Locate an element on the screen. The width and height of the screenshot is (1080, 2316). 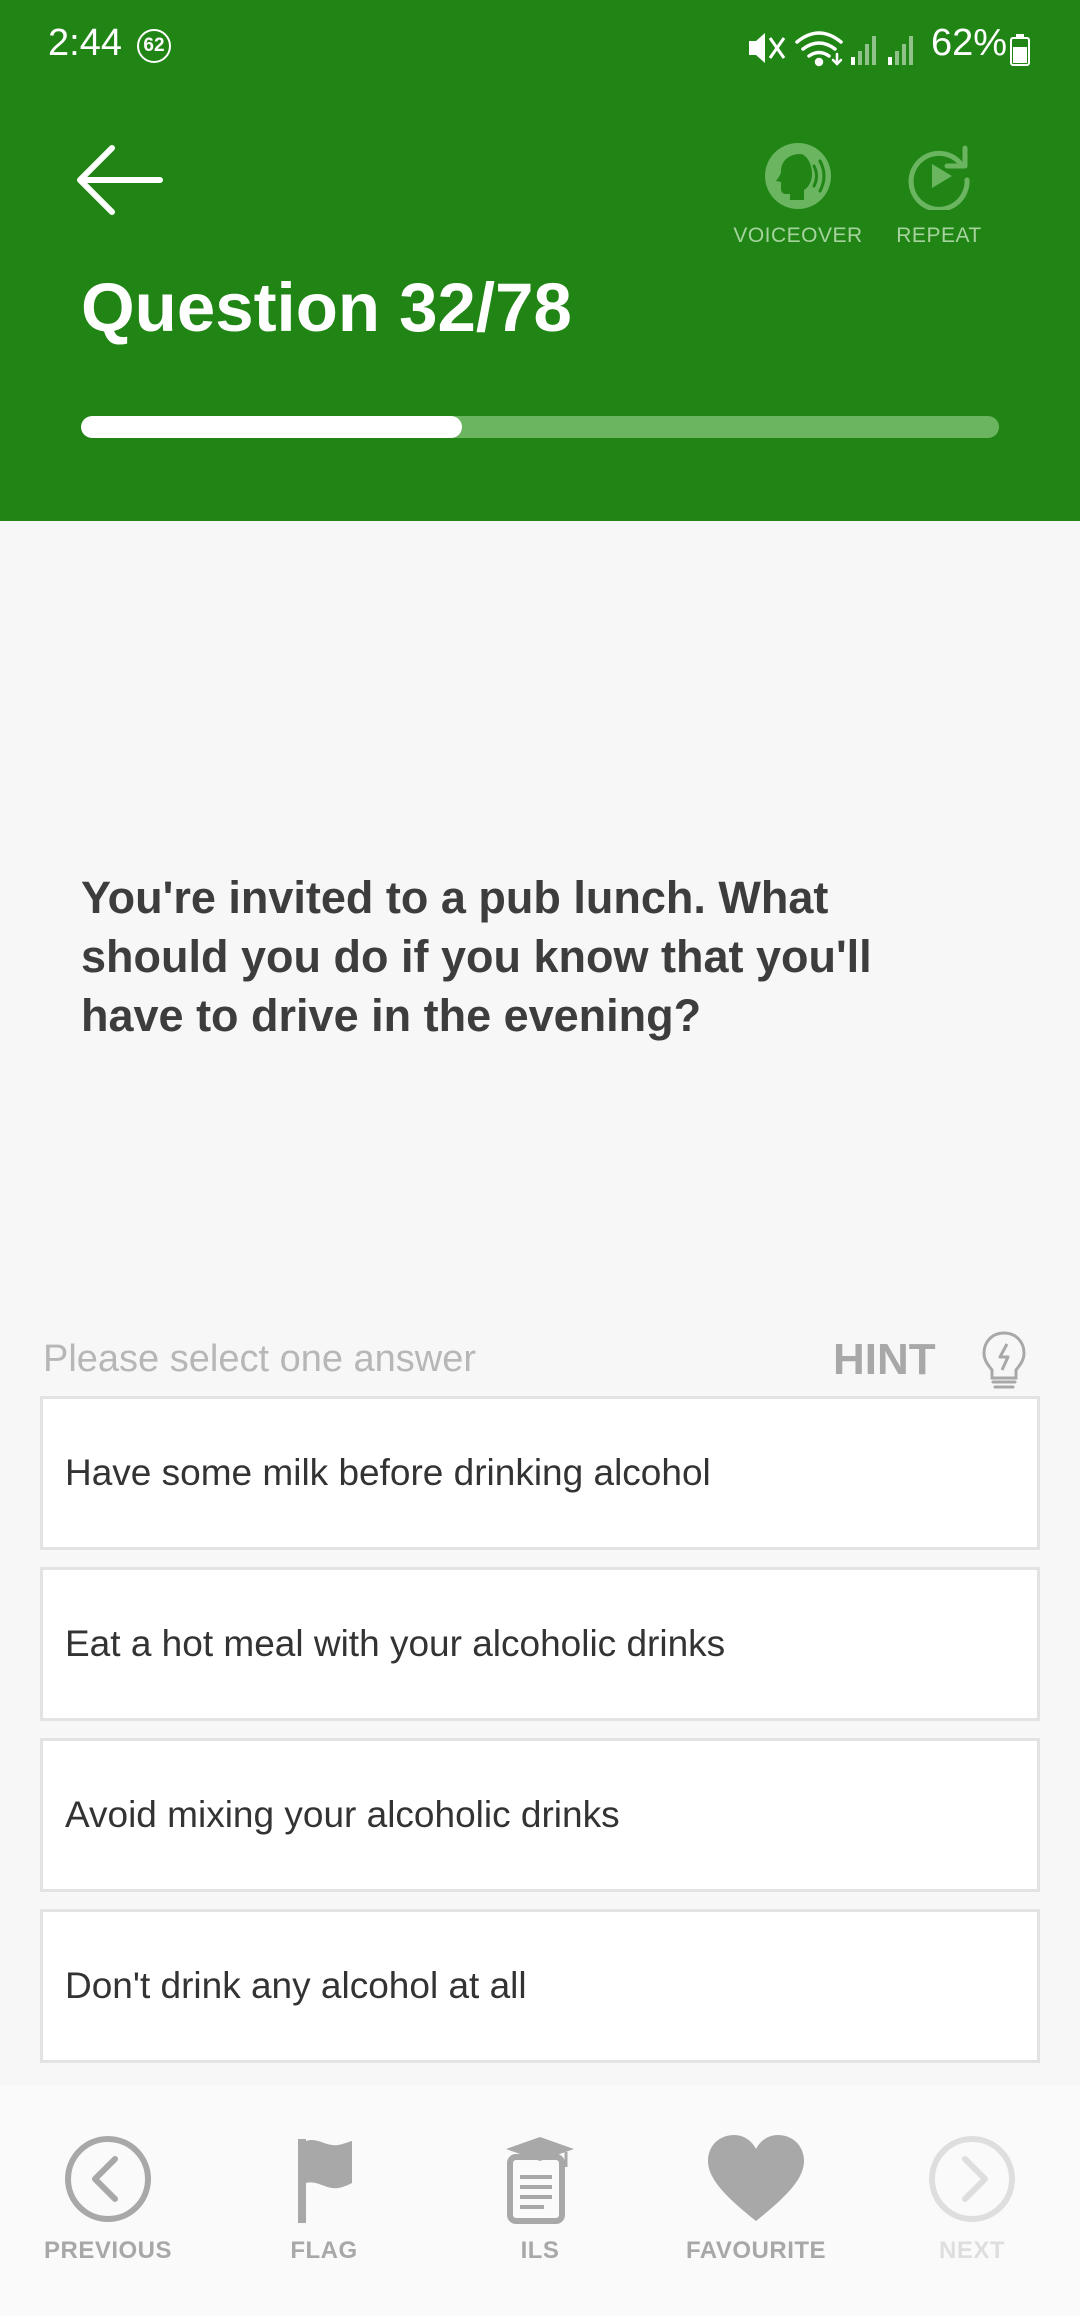
battery-percent: 62% is located at coordinates (969, 43).